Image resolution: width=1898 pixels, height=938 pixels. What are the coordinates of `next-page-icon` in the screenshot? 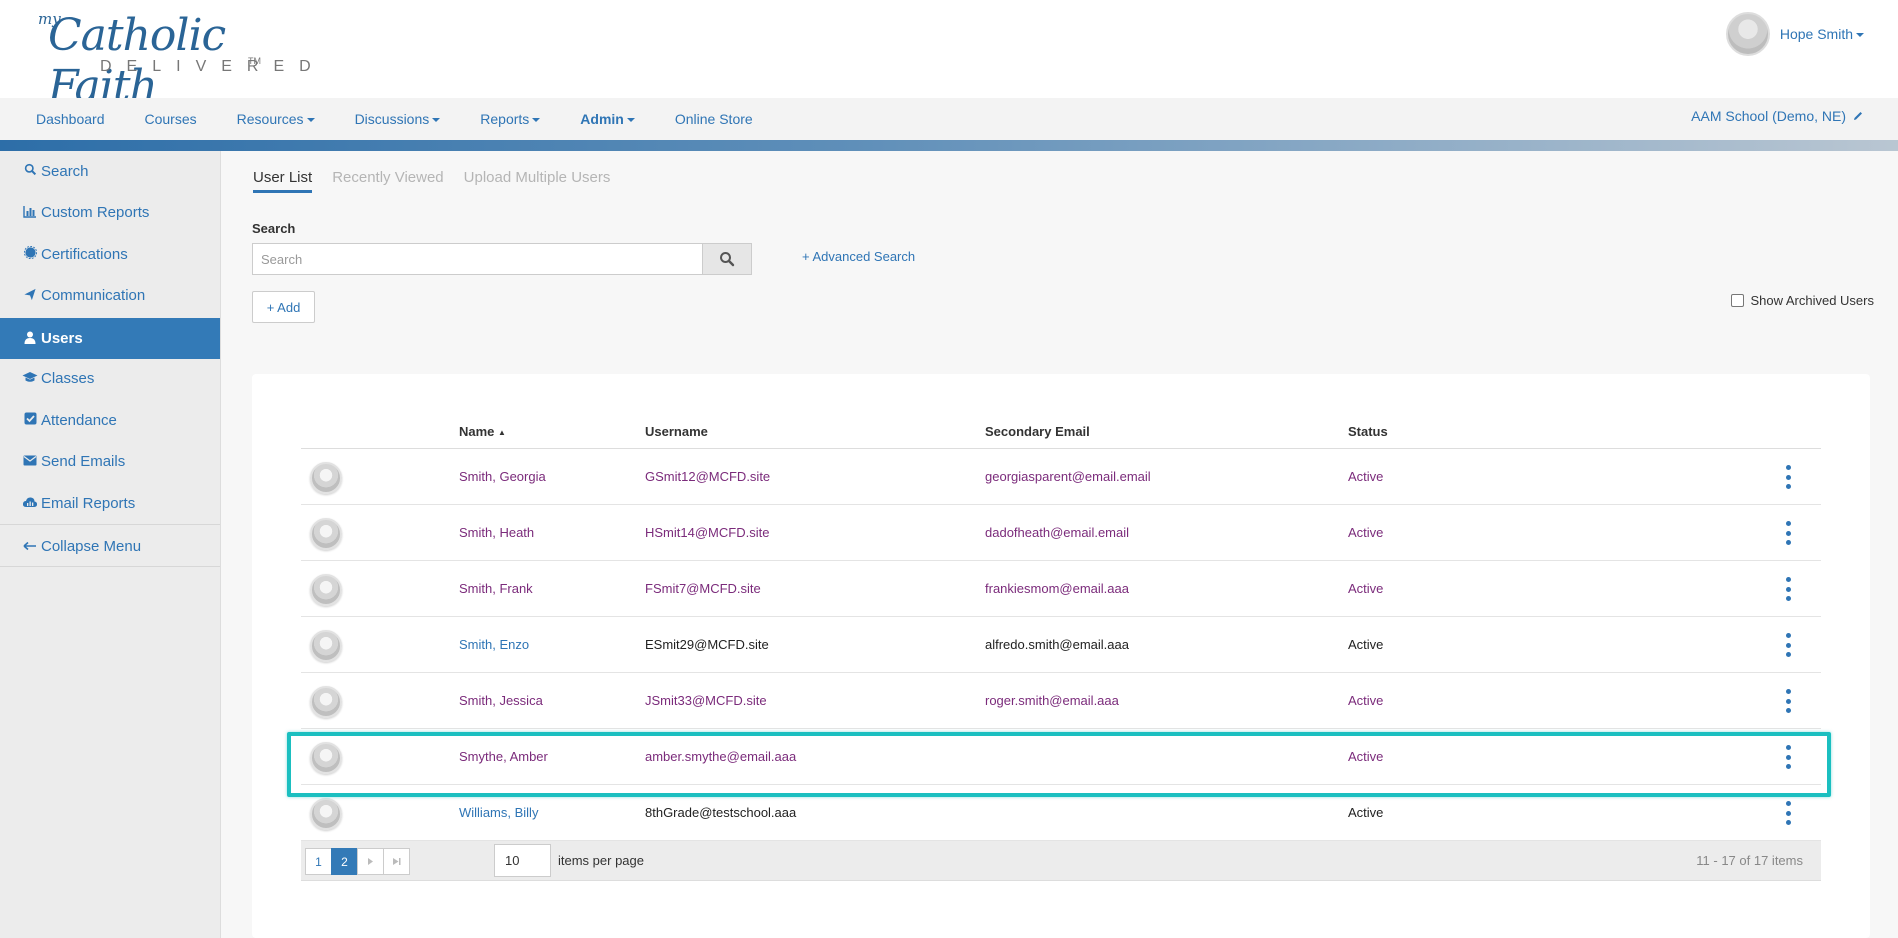 It's located at (370, 861).